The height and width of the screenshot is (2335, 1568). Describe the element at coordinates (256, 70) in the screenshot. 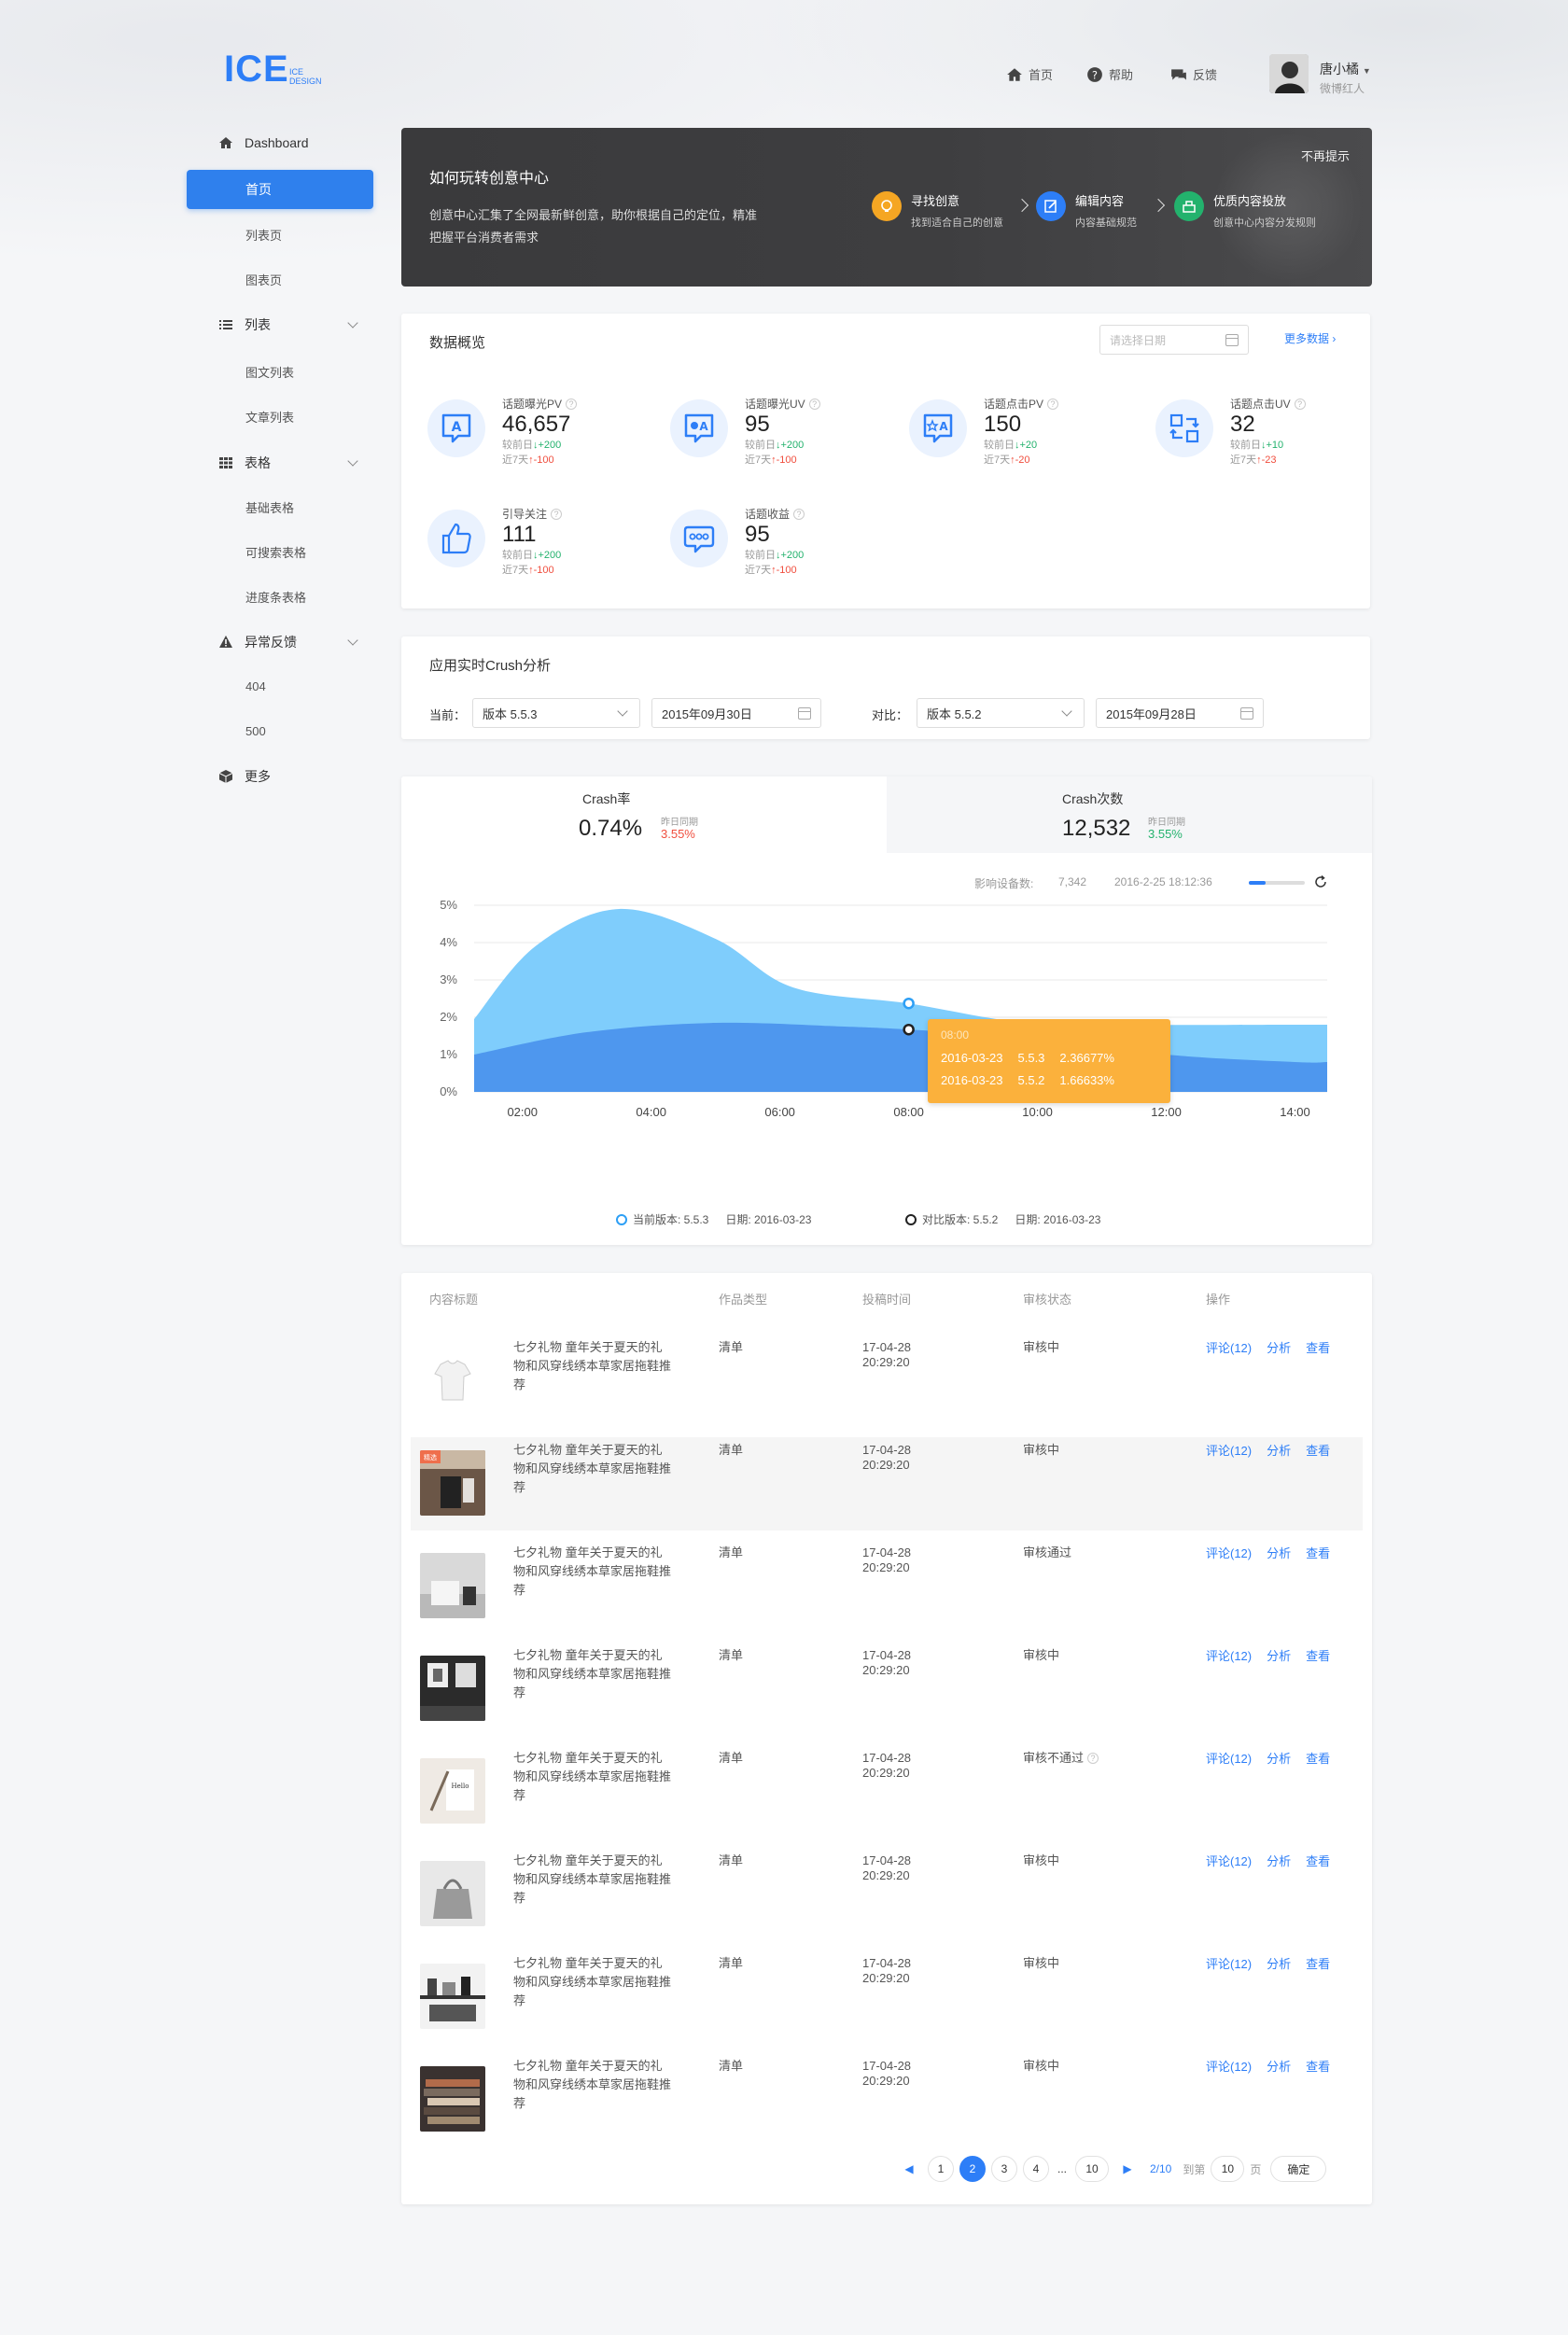

I see `logo: ICE` at that location.